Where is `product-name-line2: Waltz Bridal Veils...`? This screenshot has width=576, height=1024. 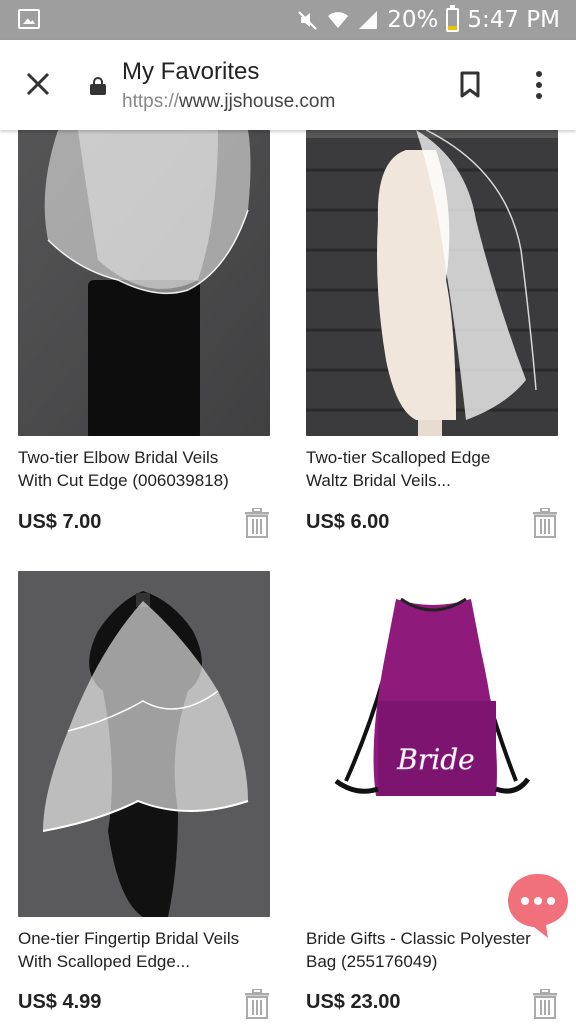
product-name-line2: Waltz Bridal Veils... is located at coordinates (378, 480).